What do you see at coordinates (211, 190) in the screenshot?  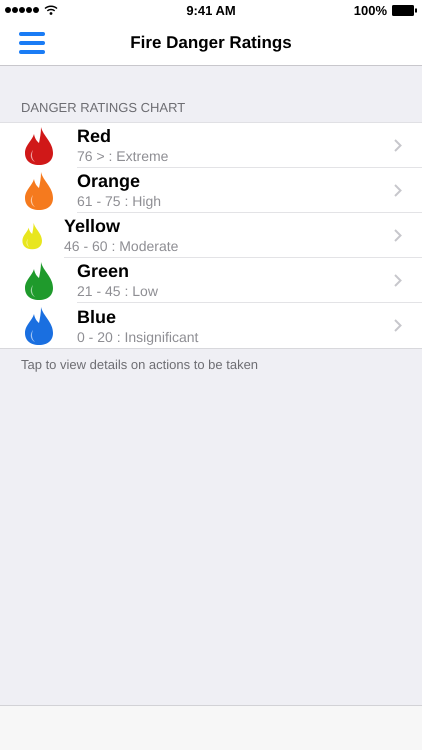 I see `rating-row: Orange 61 - 75 : High` at bounding box center [211, 190].